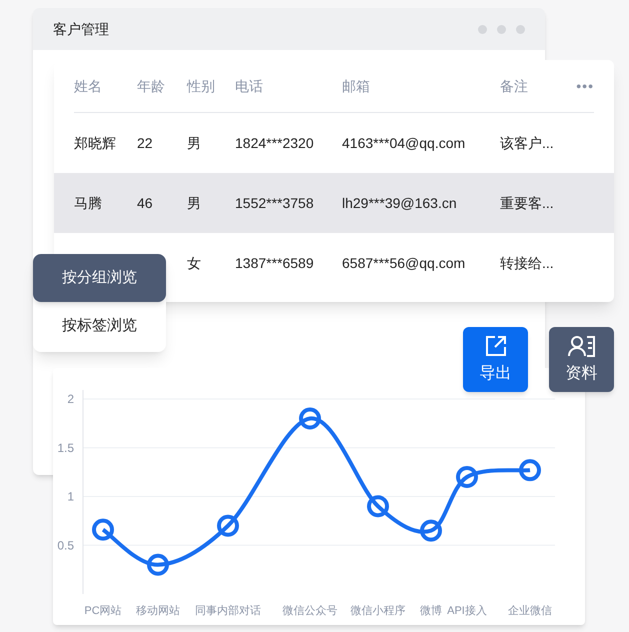 This screenshot has height=632, width=629. What do you see at coordinates (467, 611) in the screenshot?
I see `x-tick-label: API接入` at bounding box center [467, 611].